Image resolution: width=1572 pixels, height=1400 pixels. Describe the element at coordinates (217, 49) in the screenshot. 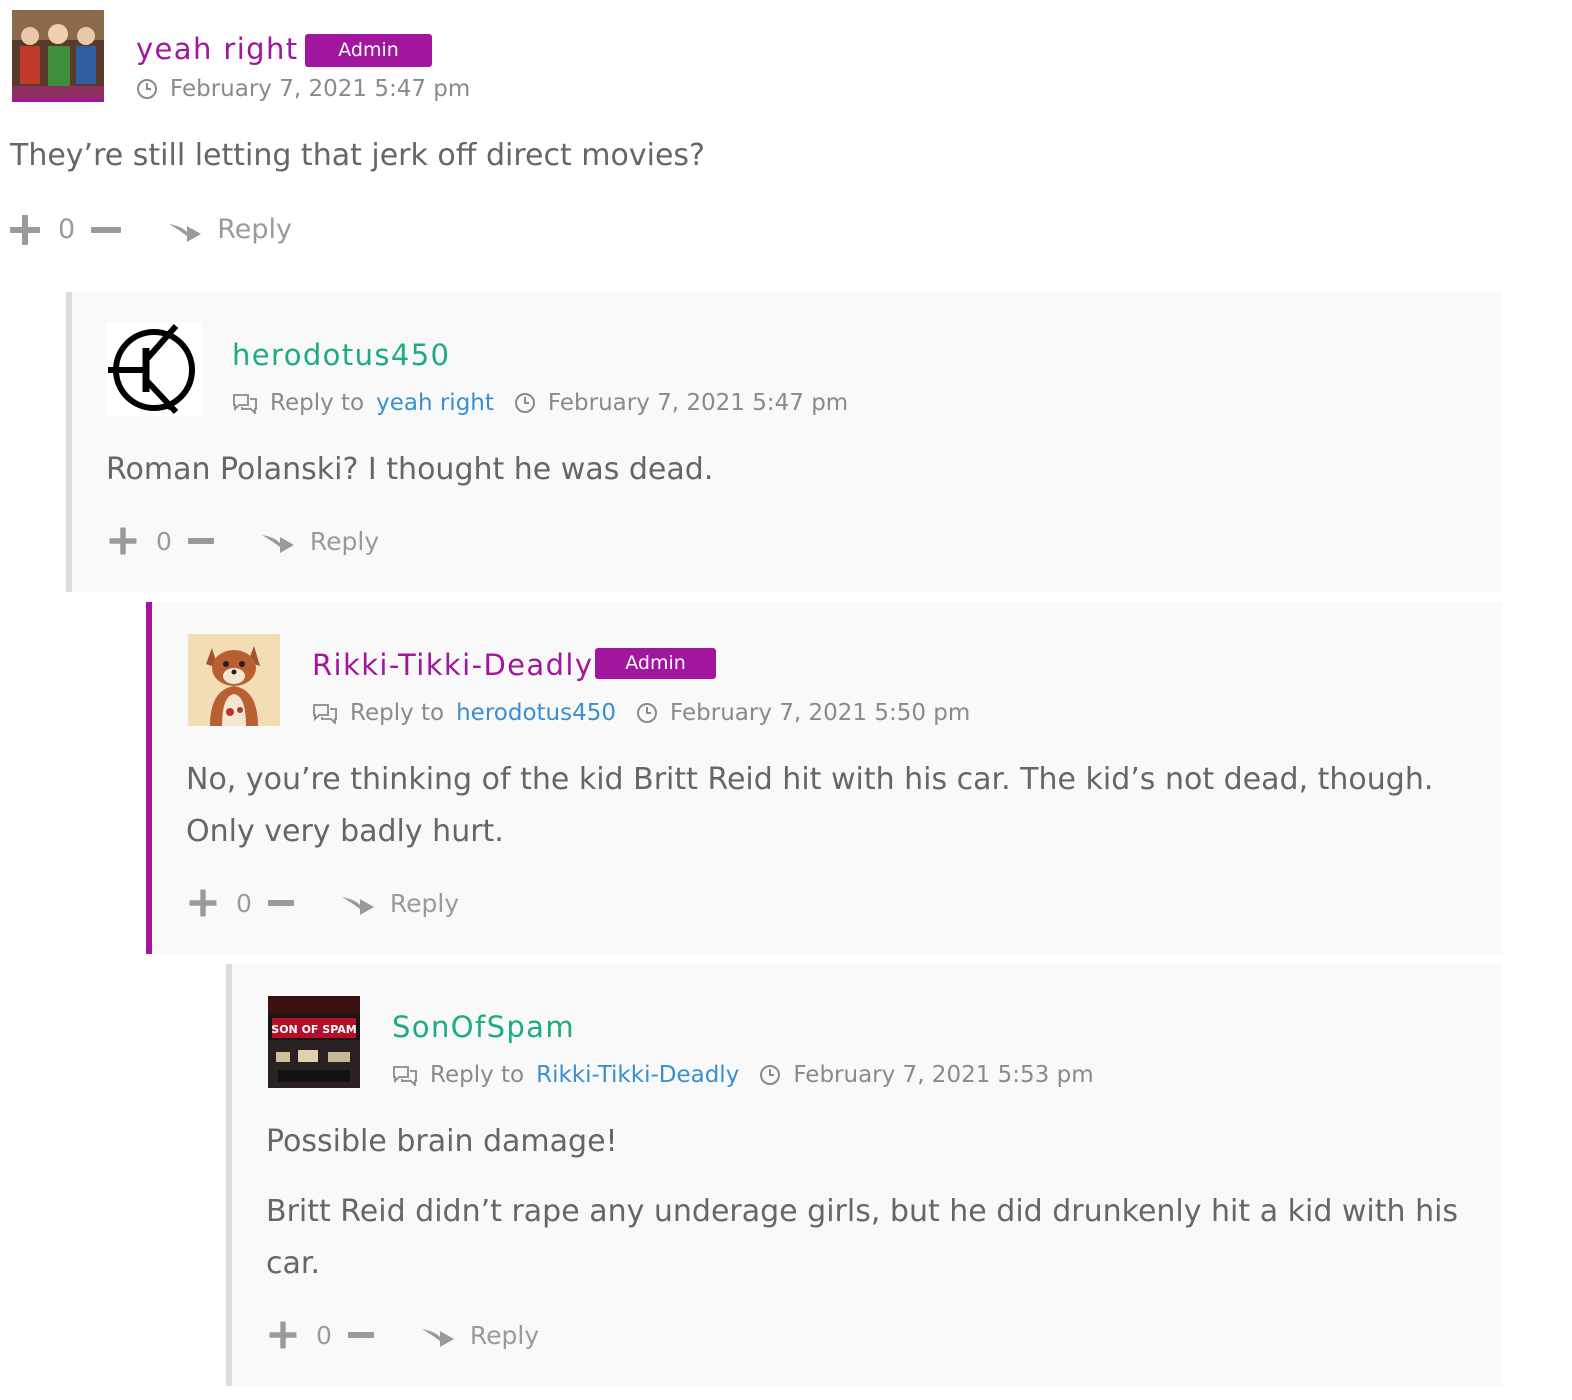

I see `author-name: yeah right` at that location.